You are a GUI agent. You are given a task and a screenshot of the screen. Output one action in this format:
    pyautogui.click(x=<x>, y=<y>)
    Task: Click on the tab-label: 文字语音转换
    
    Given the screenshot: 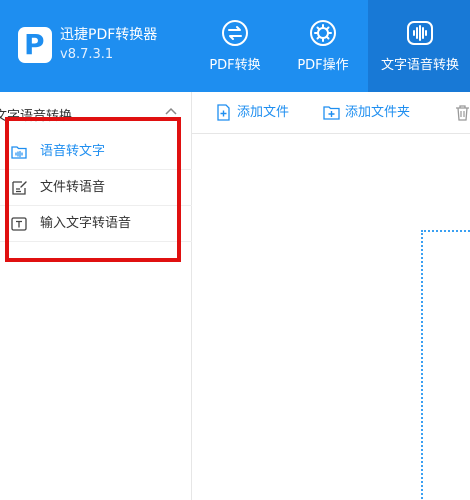 What is the action you would take?
    pyautogui.click(x=419, y=65)
    